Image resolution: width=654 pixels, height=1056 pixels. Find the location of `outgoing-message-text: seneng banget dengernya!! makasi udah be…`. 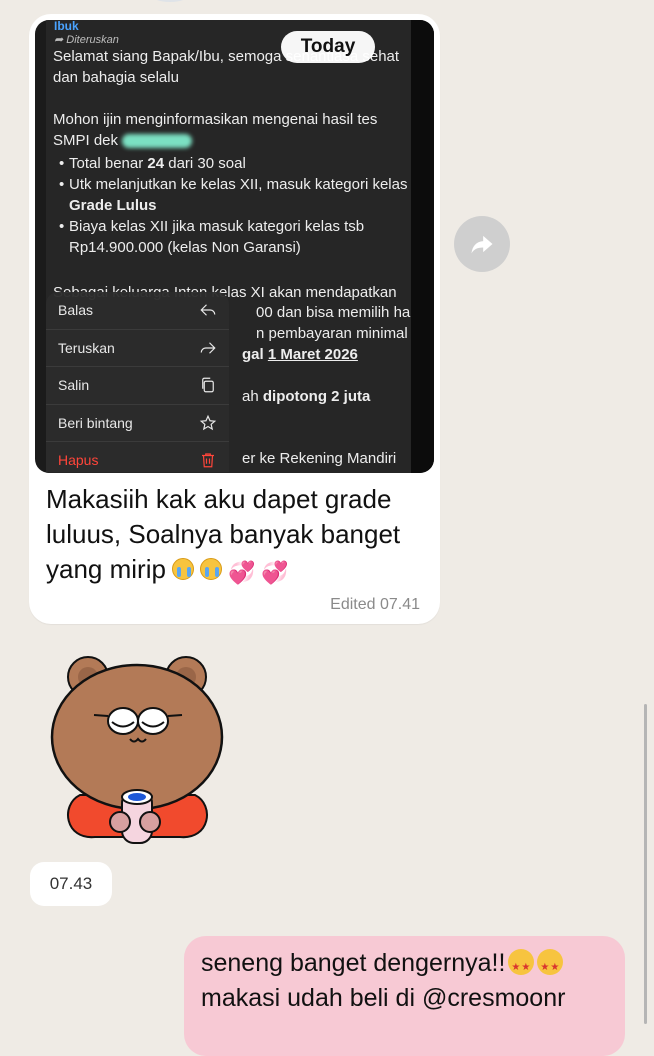

outgoing-message-text: seneng banget dengernya!! makasi udah be… is located at coordinates (411, 981).